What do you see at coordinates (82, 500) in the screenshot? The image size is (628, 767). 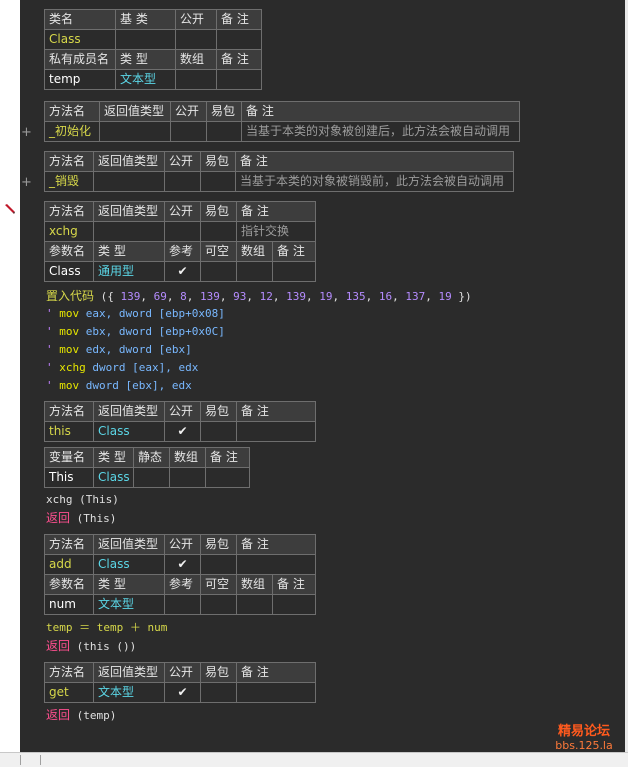 I see `code-line-call: xchg (This)` at bounding box center [82, 500].